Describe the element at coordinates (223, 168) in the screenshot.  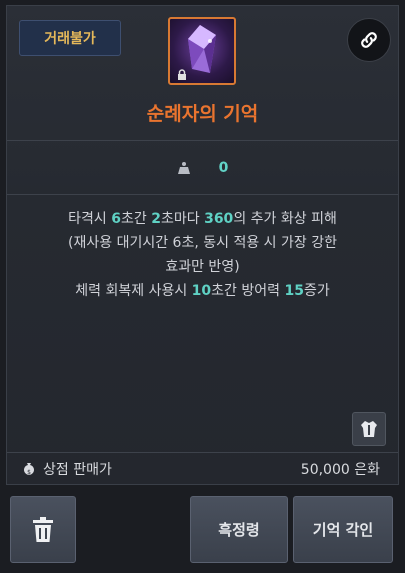
I see `weight-value: 0` at that location.